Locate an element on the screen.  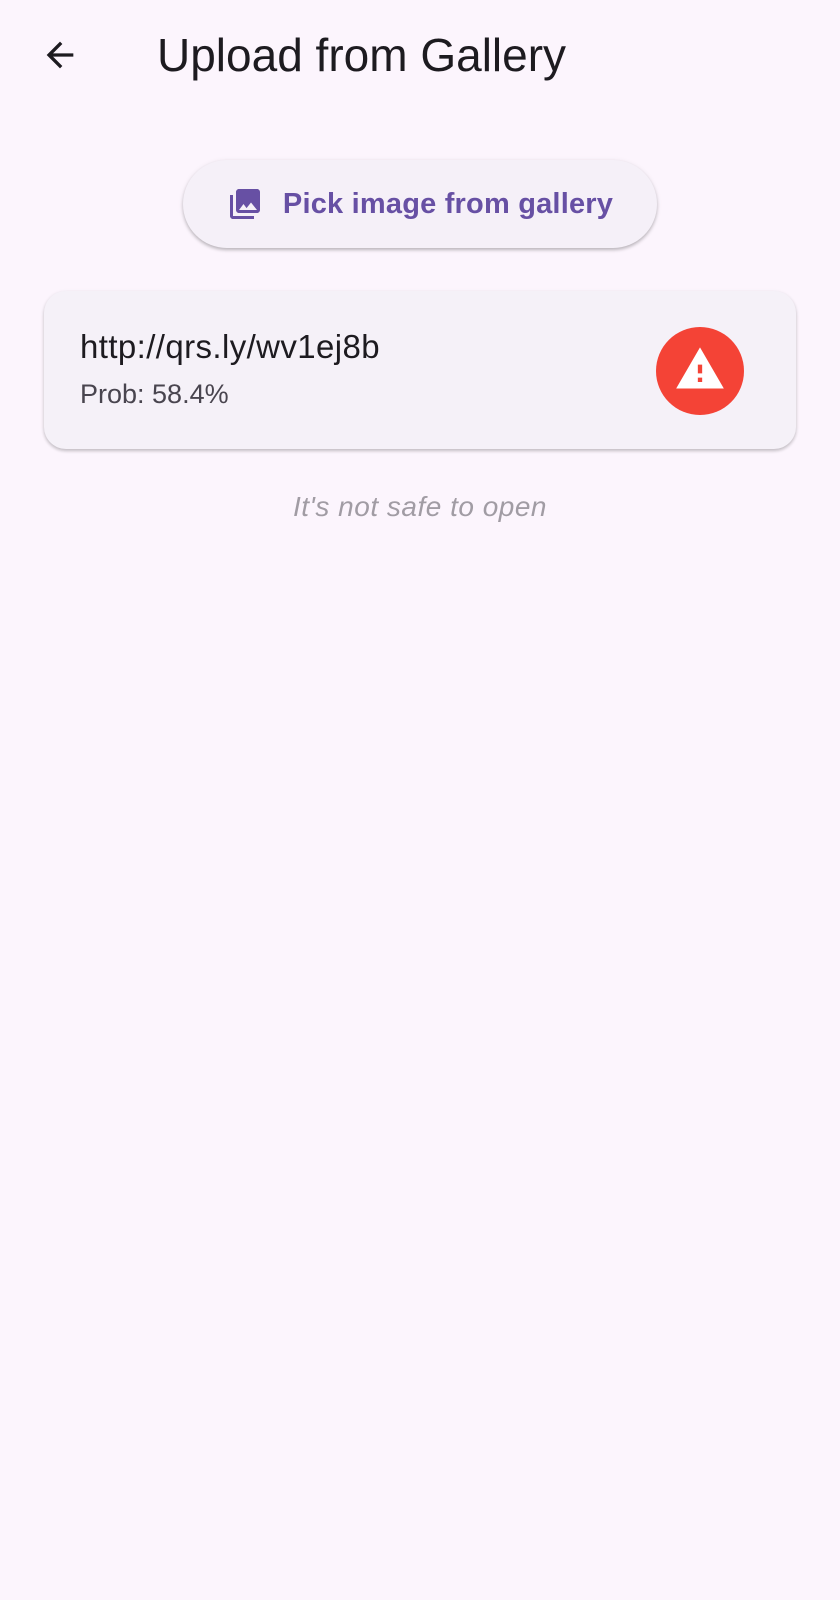
pick-image-button: Pick image from gallery is located at coordinates (420, 204).